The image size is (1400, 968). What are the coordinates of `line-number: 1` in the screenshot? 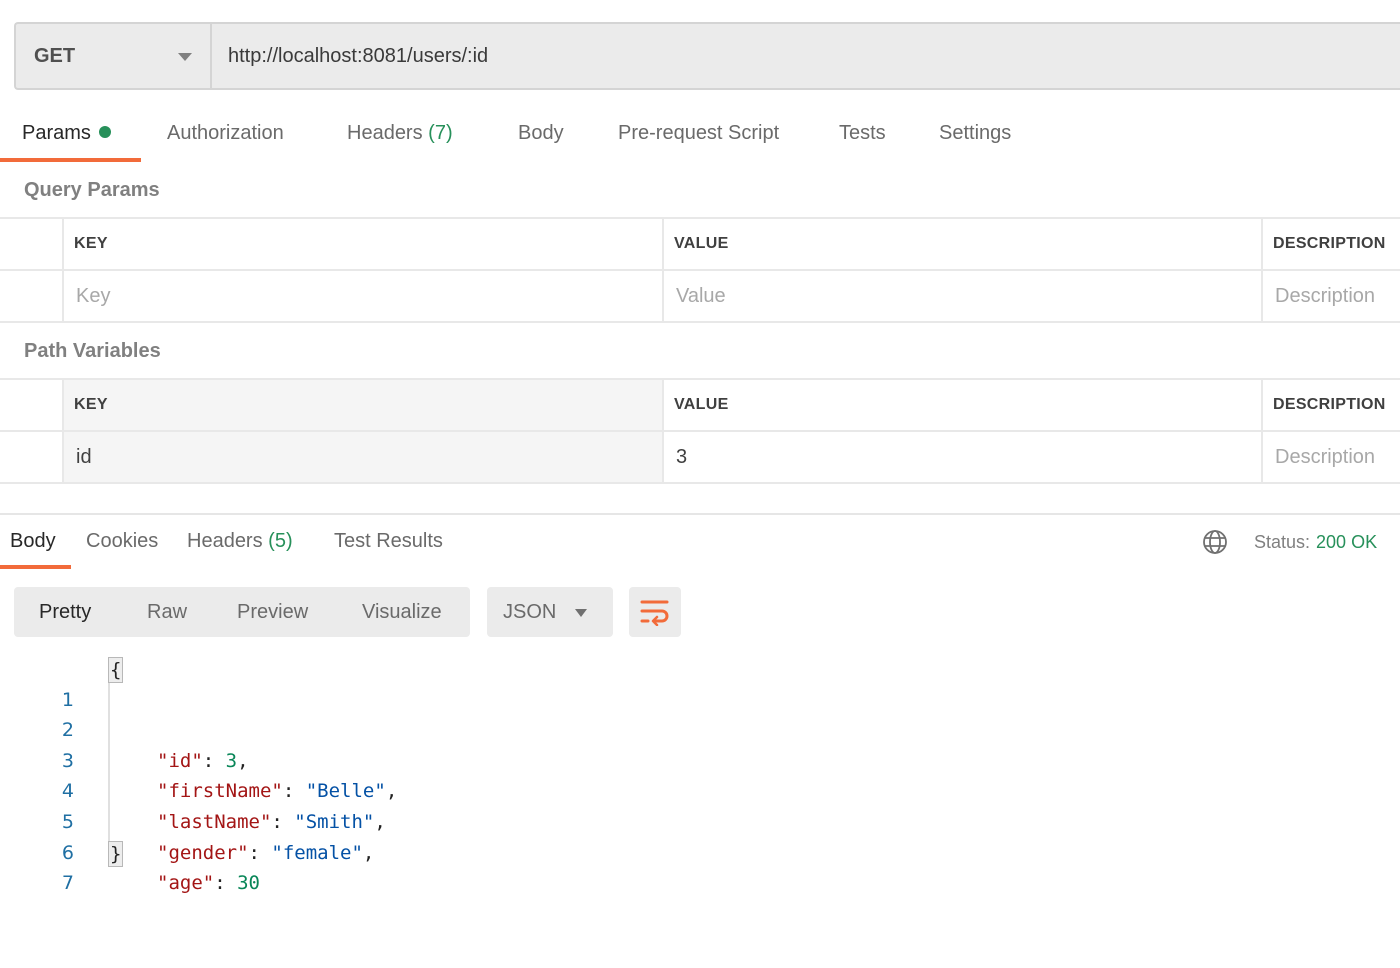 It's located at (67, 699).